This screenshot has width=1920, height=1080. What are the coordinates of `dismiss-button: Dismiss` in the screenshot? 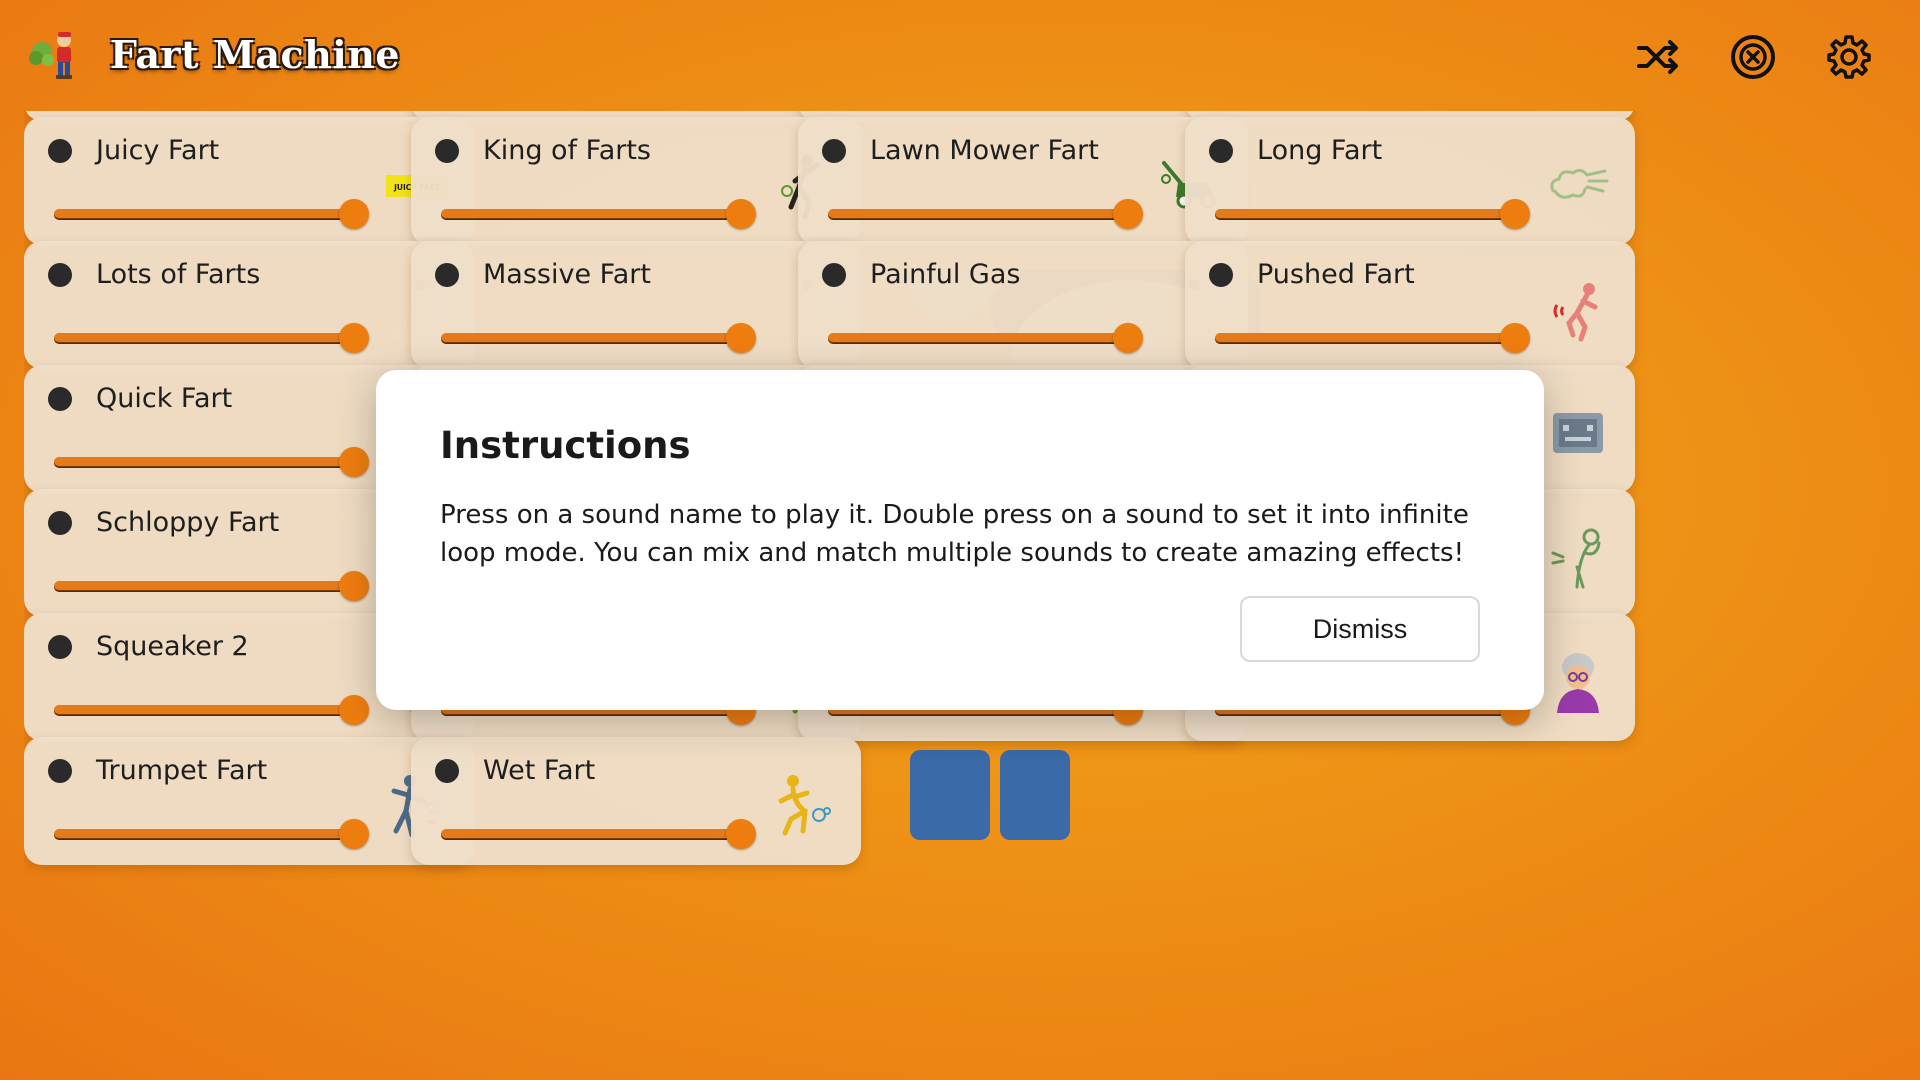 It's located at (1360, 629).